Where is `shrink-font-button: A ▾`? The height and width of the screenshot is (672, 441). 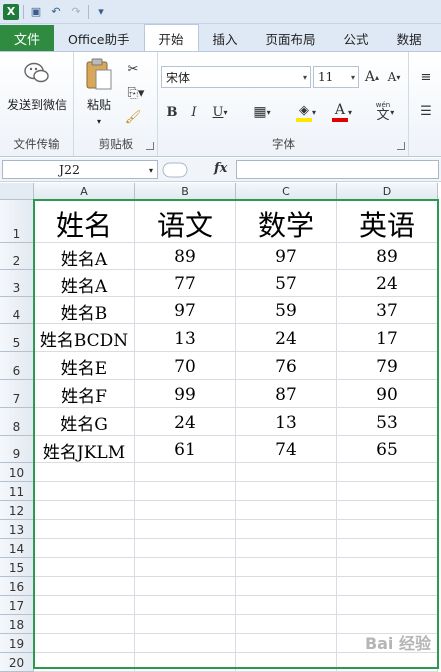
shrink-font-button: A ▾ is located at coordinates (394, 77).